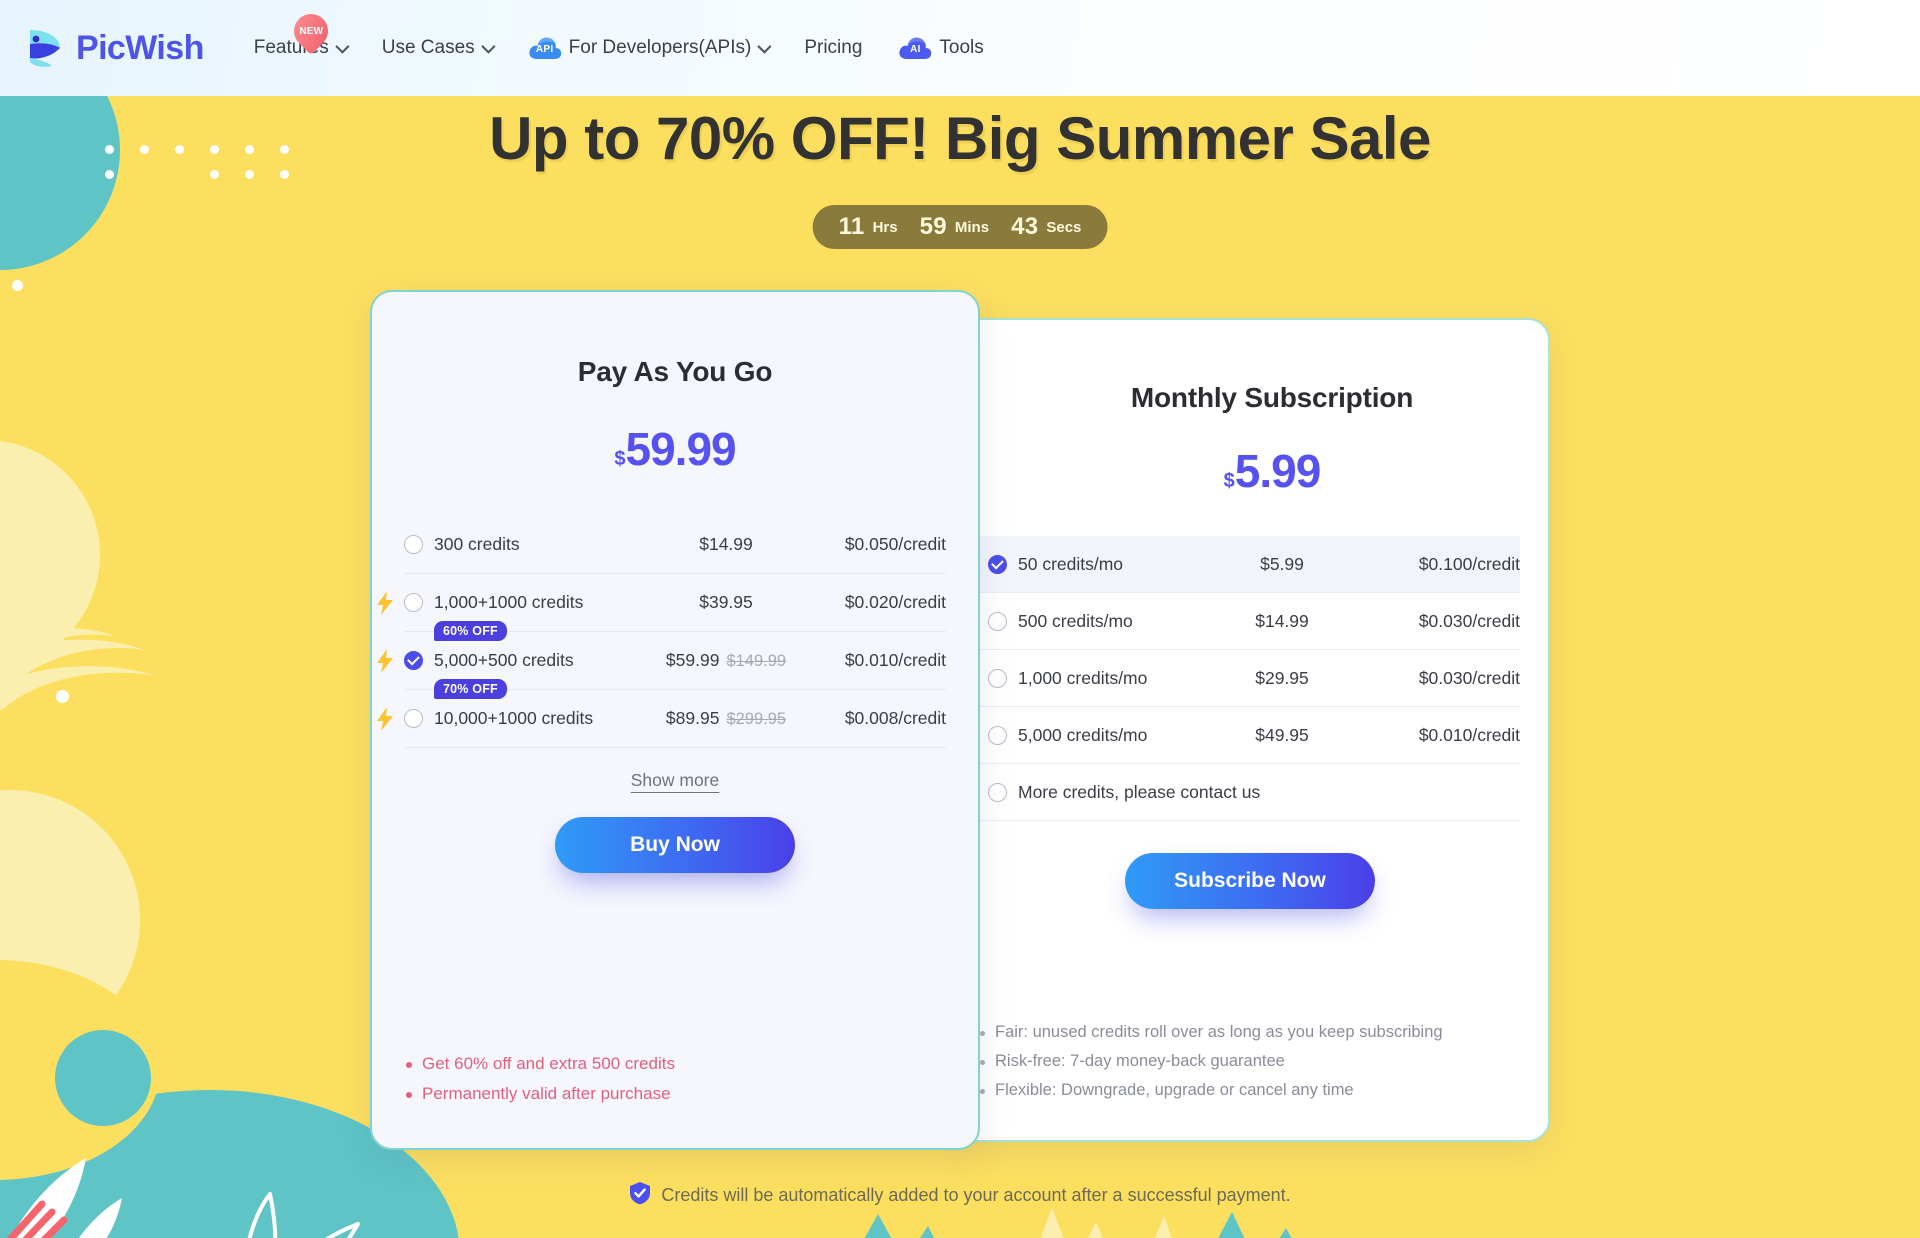 The image size is (1920, 1238). What do you see at coordinates (756, 661) in the screenshot?
I see `plan-original-price: $149.99` at bounding box center [756, 661].